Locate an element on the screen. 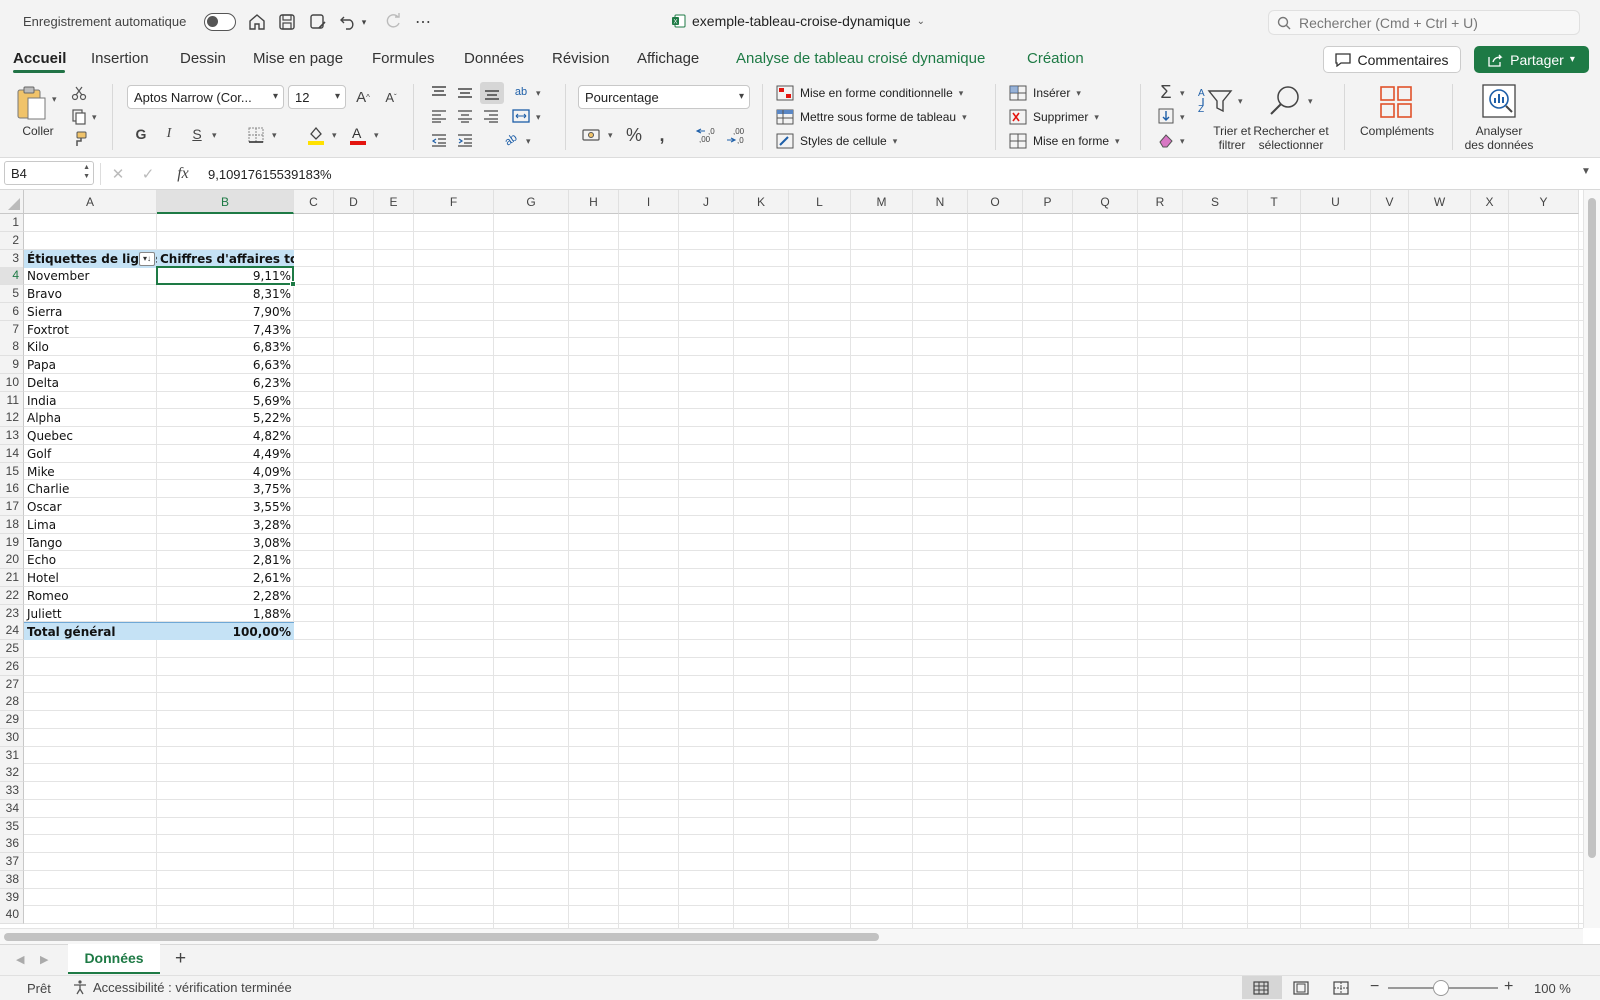 The width and height of the screenshot is (1600, 1000). vertical-scrollbar is located at coordinates (1591, 559).